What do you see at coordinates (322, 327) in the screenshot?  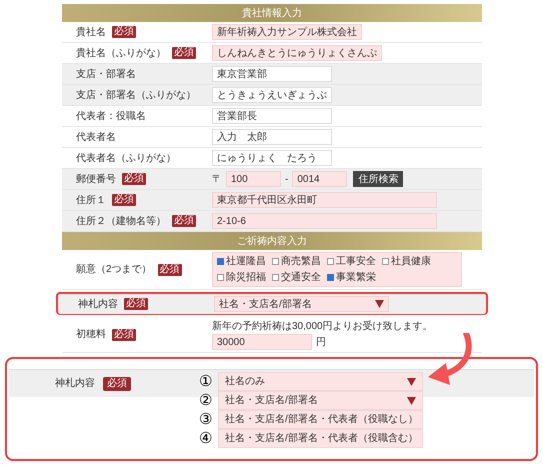 I see `note-text: 新年の予約祈祷は30,000円よりお受け致します。` at bounding box center [322, 327].